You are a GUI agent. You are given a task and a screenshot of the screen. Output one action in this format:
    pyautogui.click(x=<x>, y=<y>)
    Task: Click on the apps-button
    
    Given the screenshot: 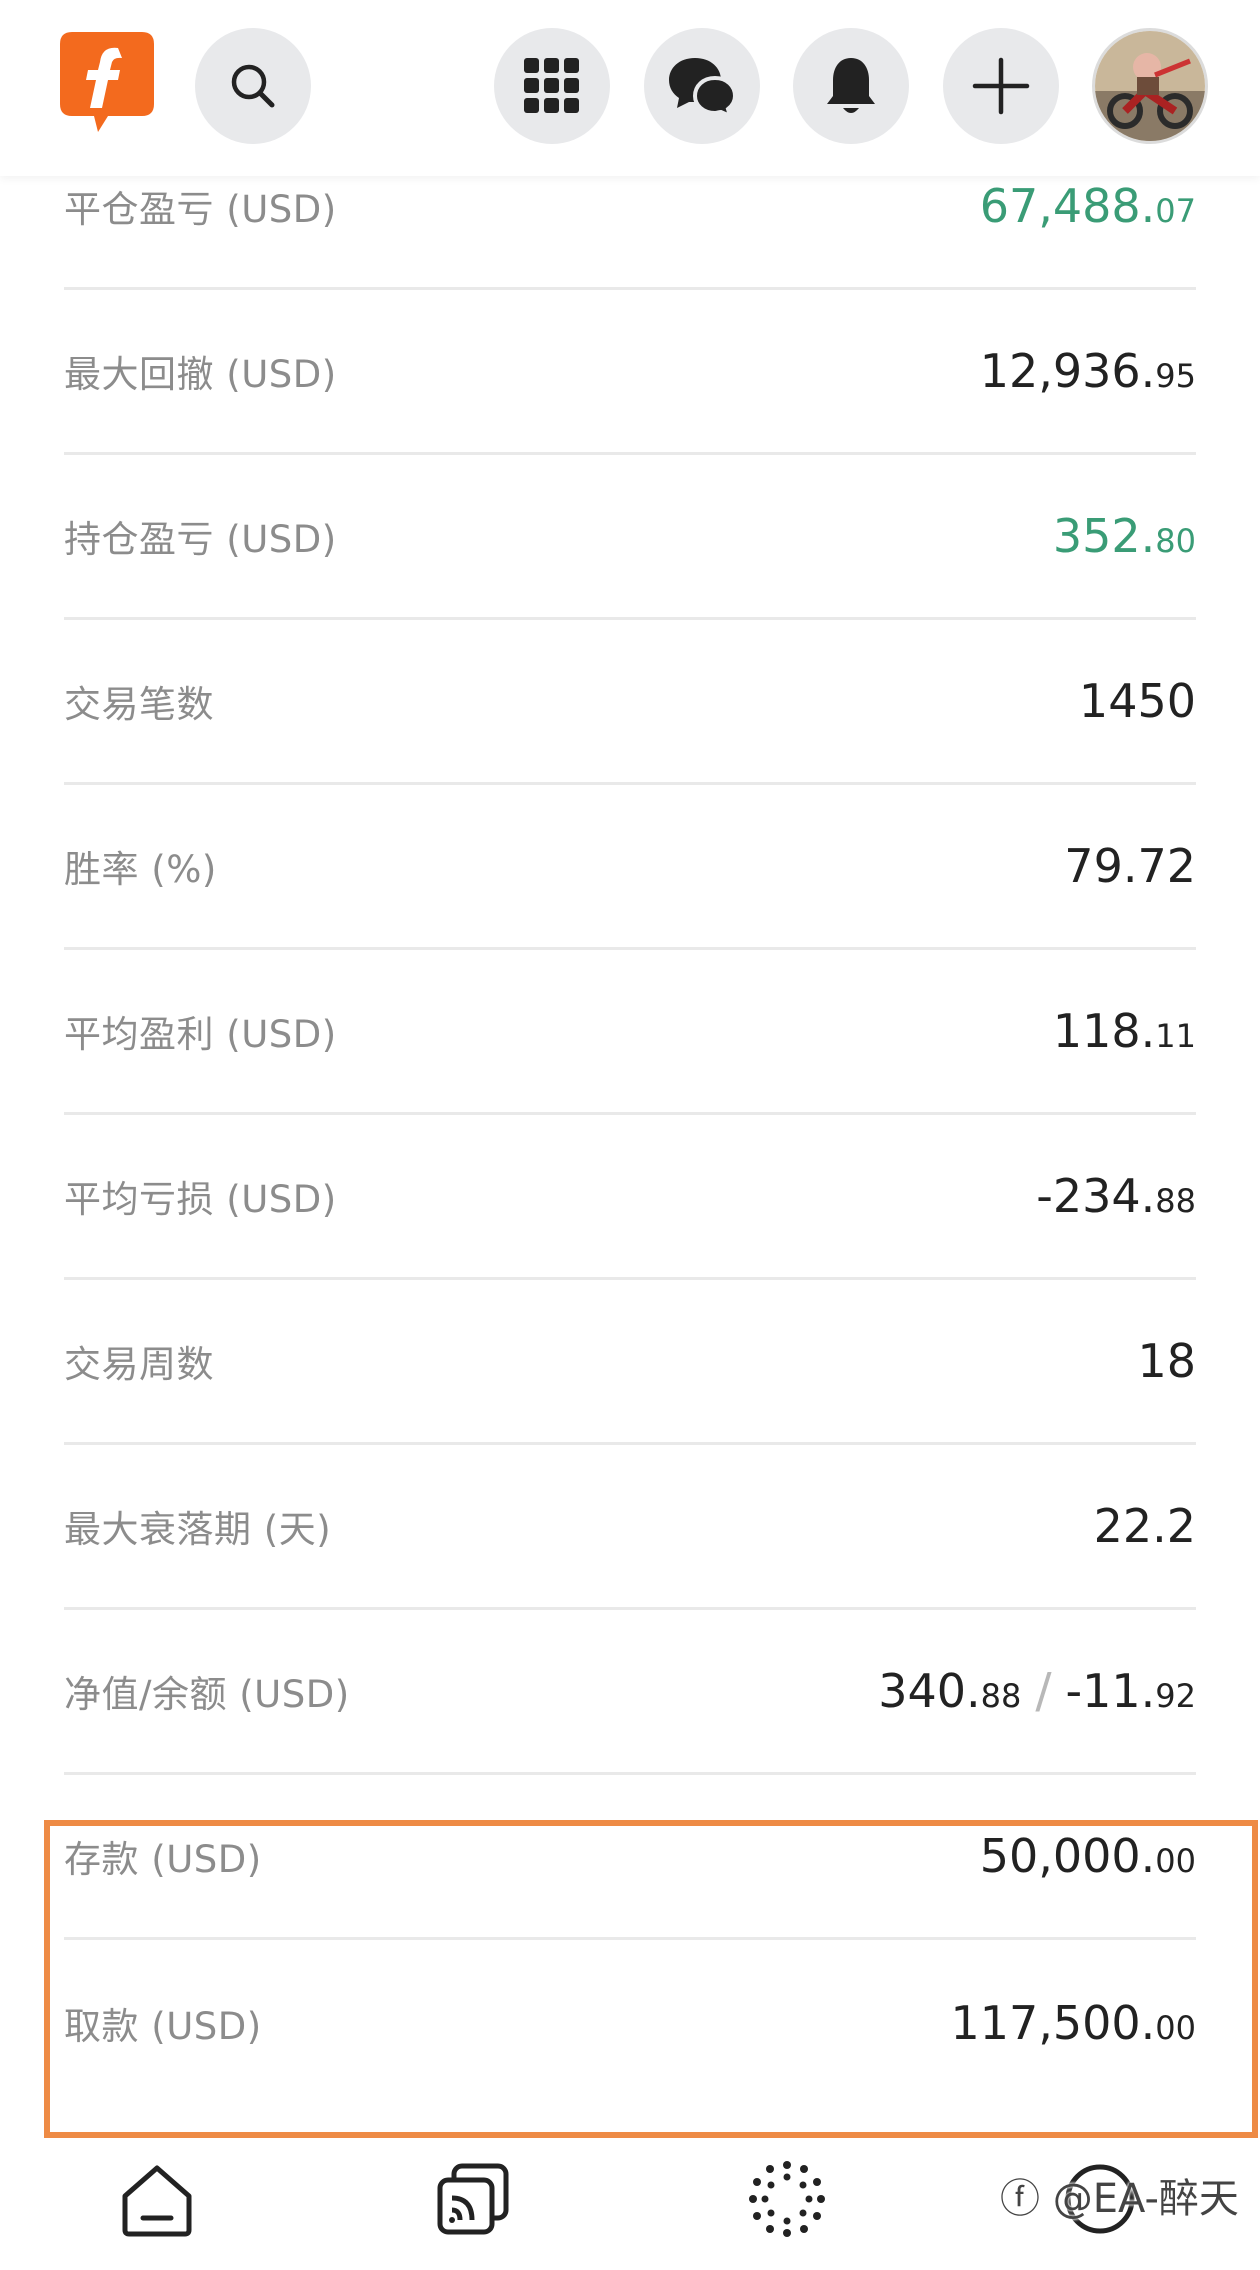 What is the action you would take?
    pyautogui.click(x=552, y=86)
    